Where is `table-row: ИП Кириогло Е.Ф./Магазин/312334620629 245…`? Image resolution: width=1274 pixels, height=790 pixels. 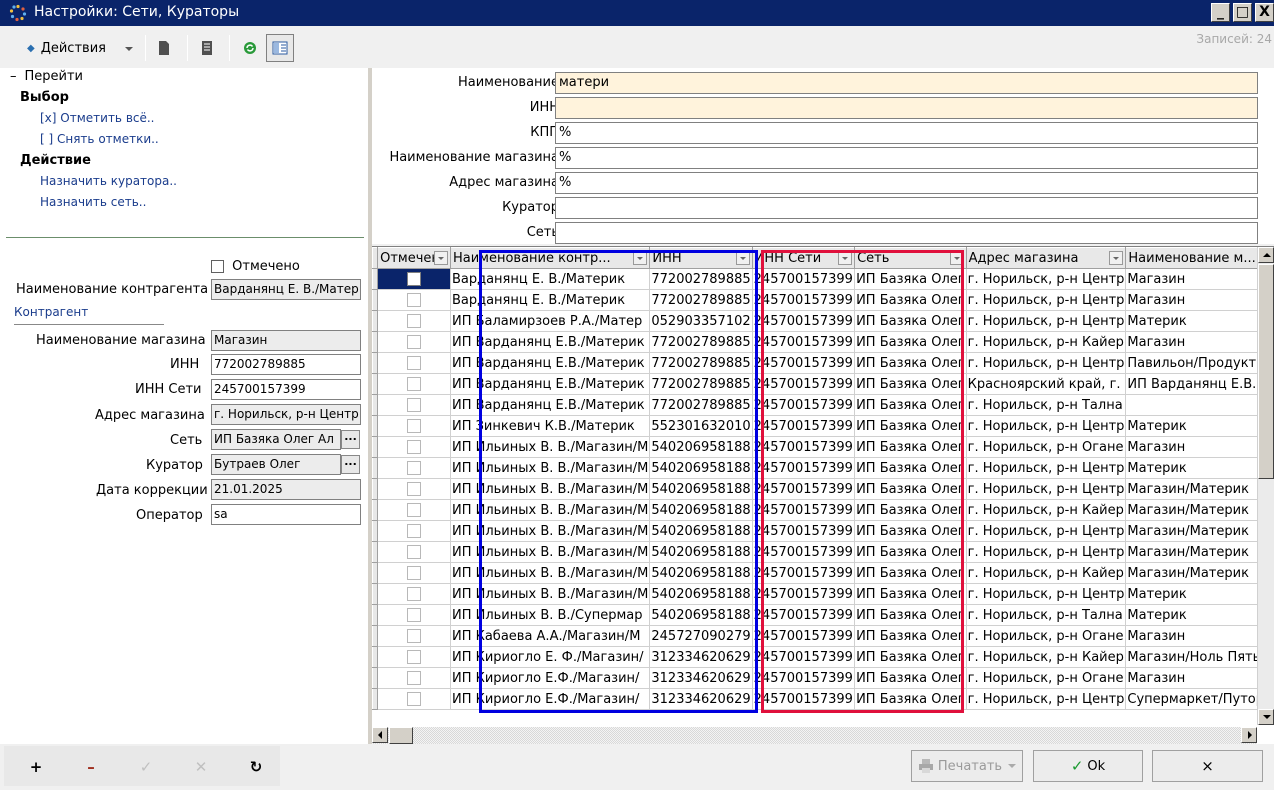
table-row: ИП Кириогло Е.Ф./Магазин/312334620629 245… is located at coordinates (822, 699).